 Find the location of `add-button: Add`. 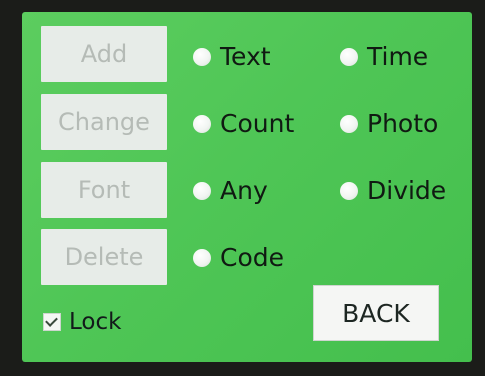

add-button: Add is located at coordinates (104, 54).